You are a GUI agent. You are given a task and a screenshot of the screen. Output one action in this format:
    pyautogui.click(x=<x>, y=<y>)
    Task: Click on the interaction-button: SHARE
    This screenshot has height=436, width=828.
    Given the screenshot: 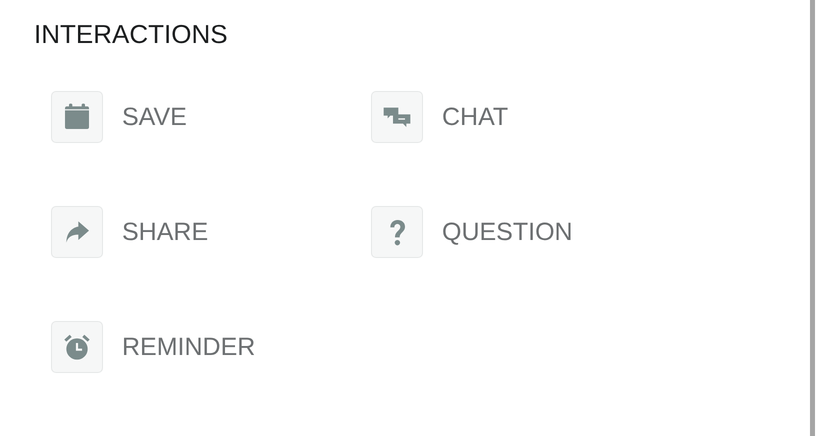 What is the action you would take?
    pyautogui.click(x=129, y=232)
    